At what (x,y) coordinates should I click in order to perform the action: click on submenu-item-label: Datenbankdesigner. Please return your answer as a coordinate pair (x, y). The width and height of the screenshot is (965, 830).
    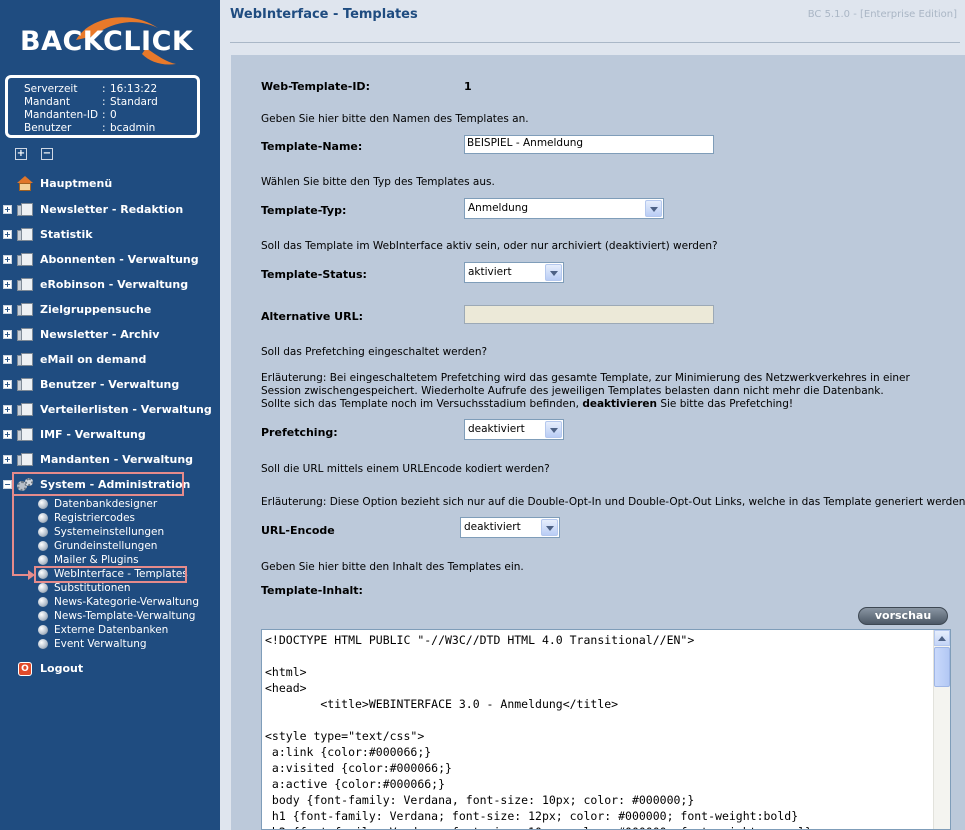
    Looking at the image, I should click on (106, 504).